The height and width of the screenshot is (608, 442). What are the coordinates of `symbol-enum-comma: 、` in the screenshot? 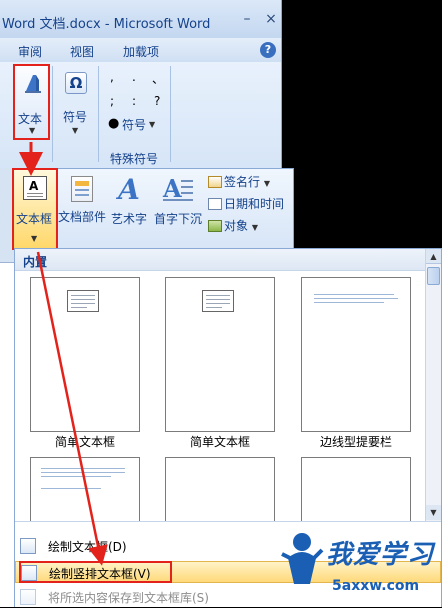 It's located at (158, 78).